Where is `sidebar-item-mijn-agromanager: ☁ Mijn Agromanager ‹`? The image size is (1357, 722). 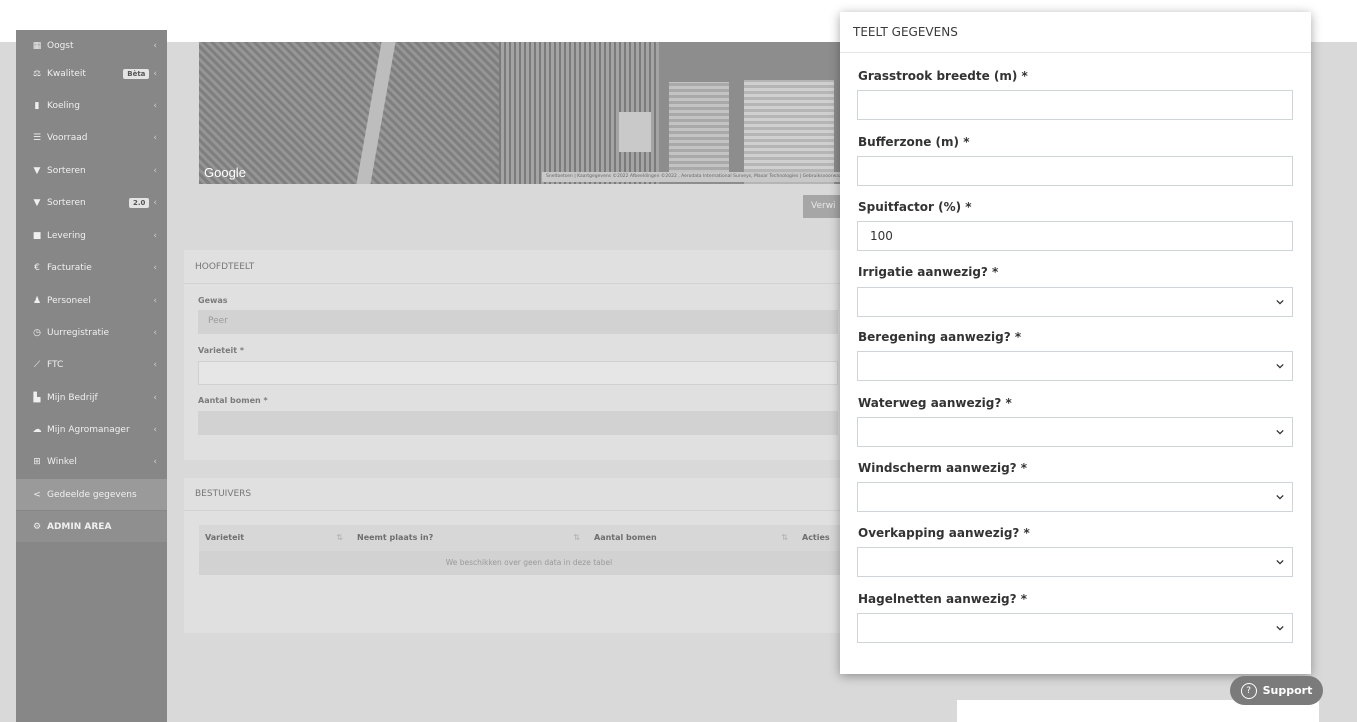 sidebar-item-mijn-agromanager: ☁ Mijn Agromanager ‹ is located at coordinates (91, 429).